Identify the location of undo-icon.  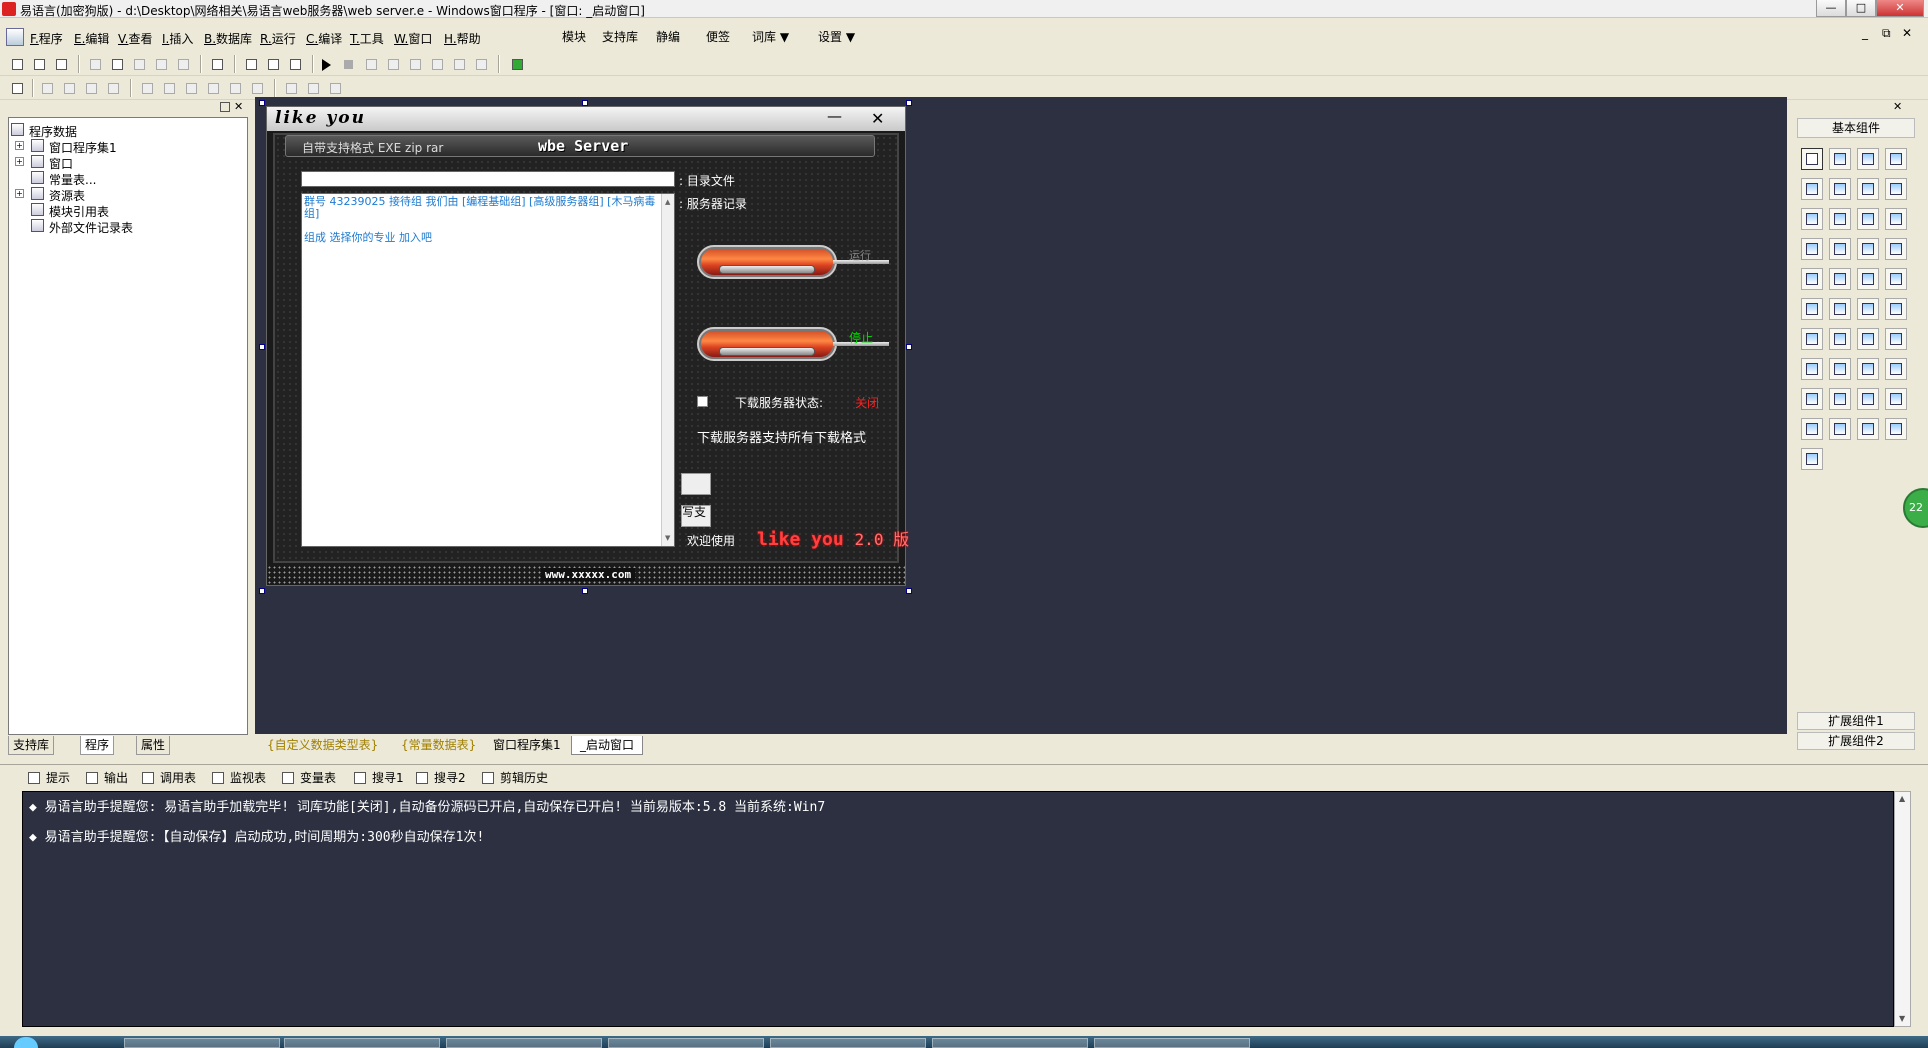
(161, 64).